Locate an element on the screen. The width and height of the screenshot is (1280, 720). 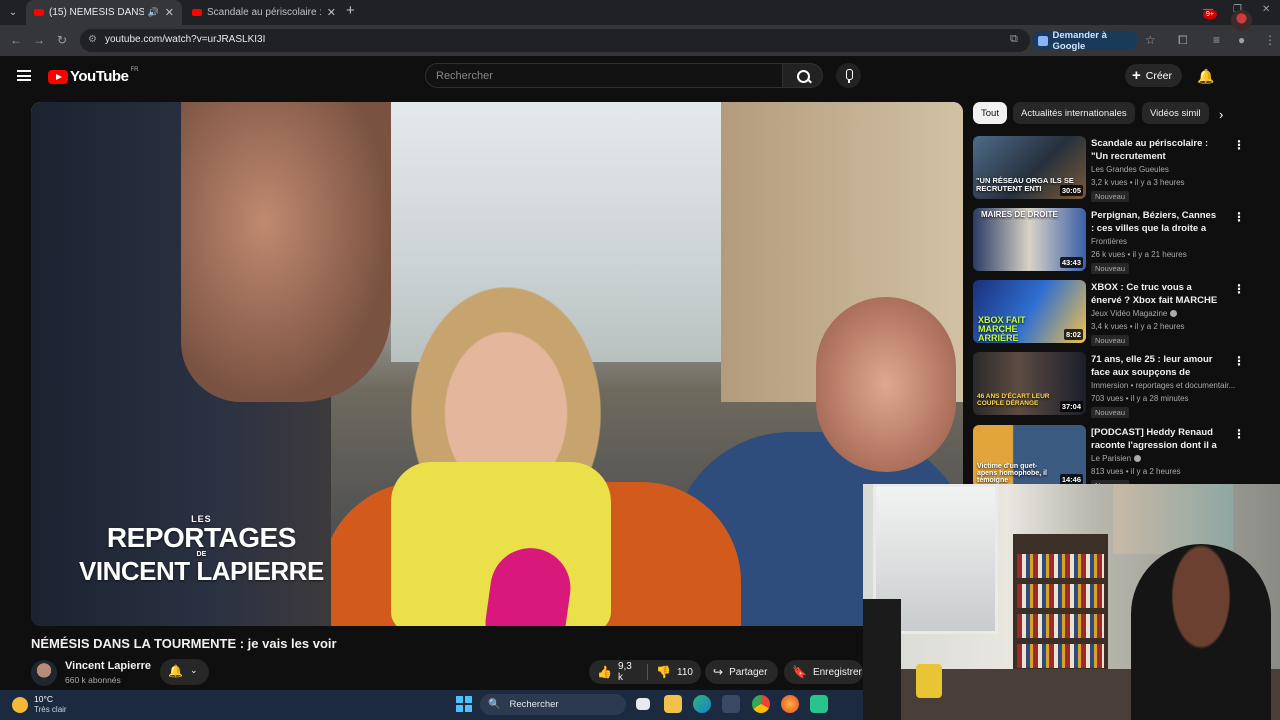
recommendation-channel: Frontières is located at coordinates (1109, 241).